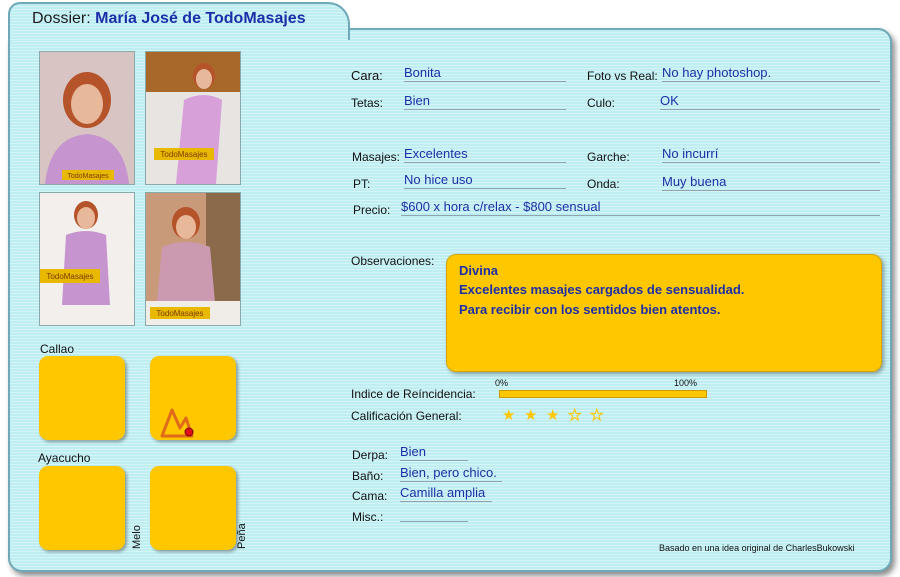 The height and width of the screenshot is (577, 900). What do you see at coordinates (177, 423) in the screenshot?
I see `todomasajes-marker-icon` at bounding box center [177, 423].